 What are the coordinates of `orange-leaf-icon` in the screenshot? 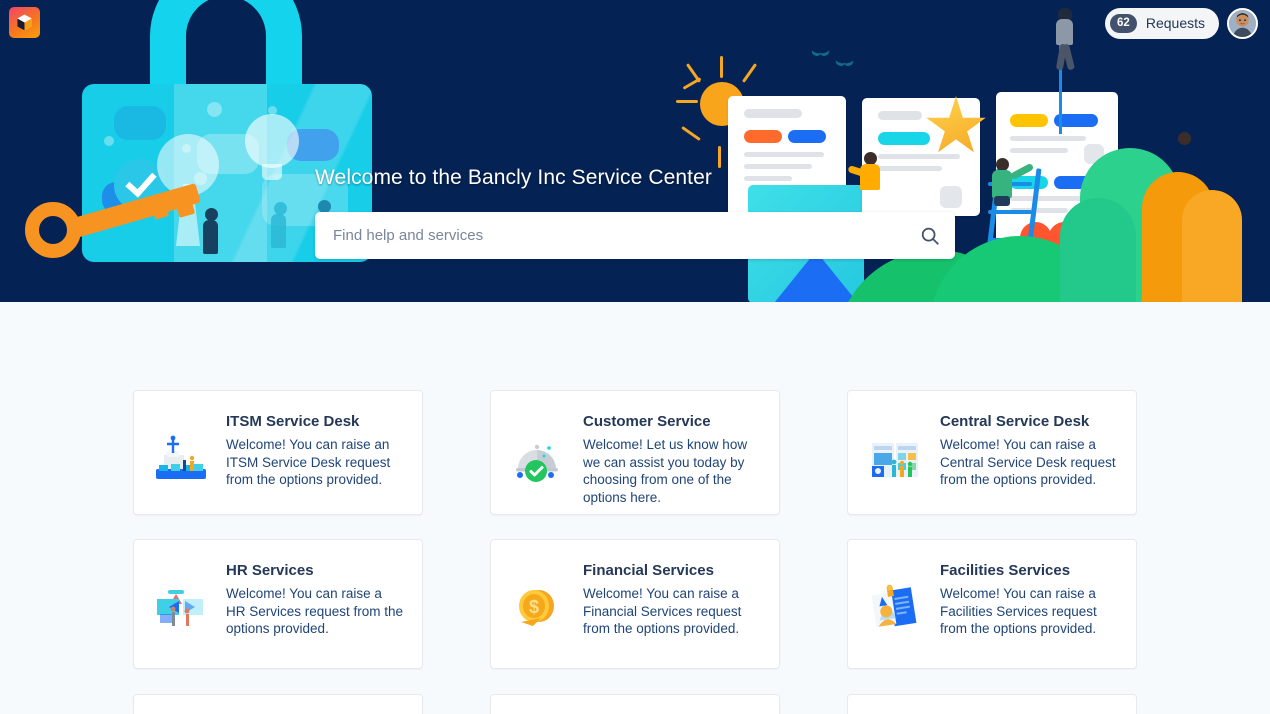 It's located at (1212, 246).